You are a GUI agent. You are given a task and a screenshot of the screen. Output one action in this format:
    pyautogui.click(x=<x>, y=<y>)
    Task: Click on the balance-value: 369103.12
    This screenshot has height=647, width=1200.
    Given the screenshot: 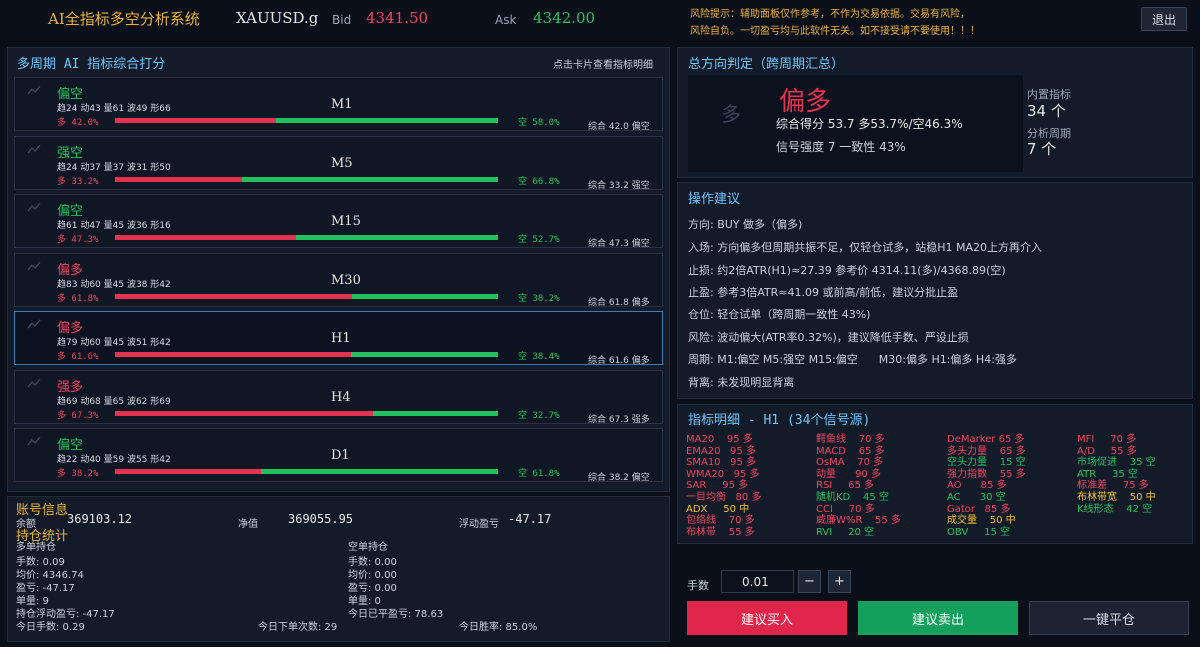 What is the action you would take?
    pyautogui.click(x=100, y=519)
    